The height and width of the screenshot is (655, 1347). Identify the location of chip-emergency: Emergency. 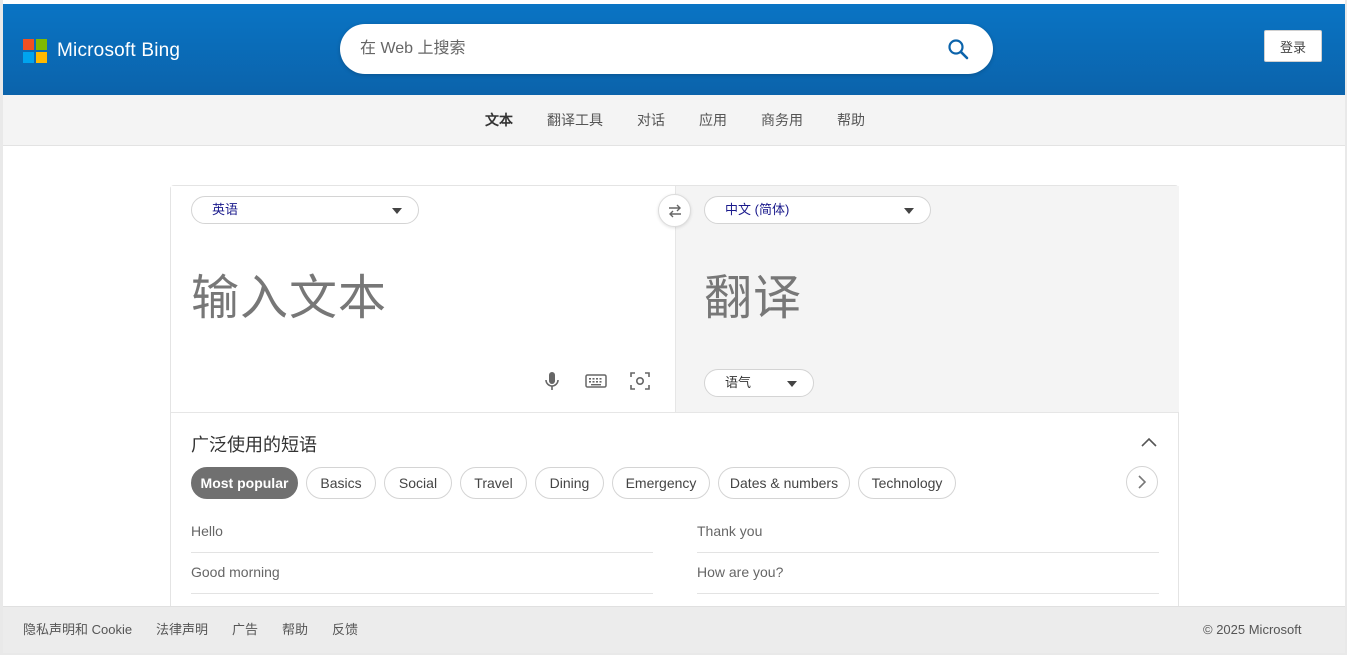
(661, 483).